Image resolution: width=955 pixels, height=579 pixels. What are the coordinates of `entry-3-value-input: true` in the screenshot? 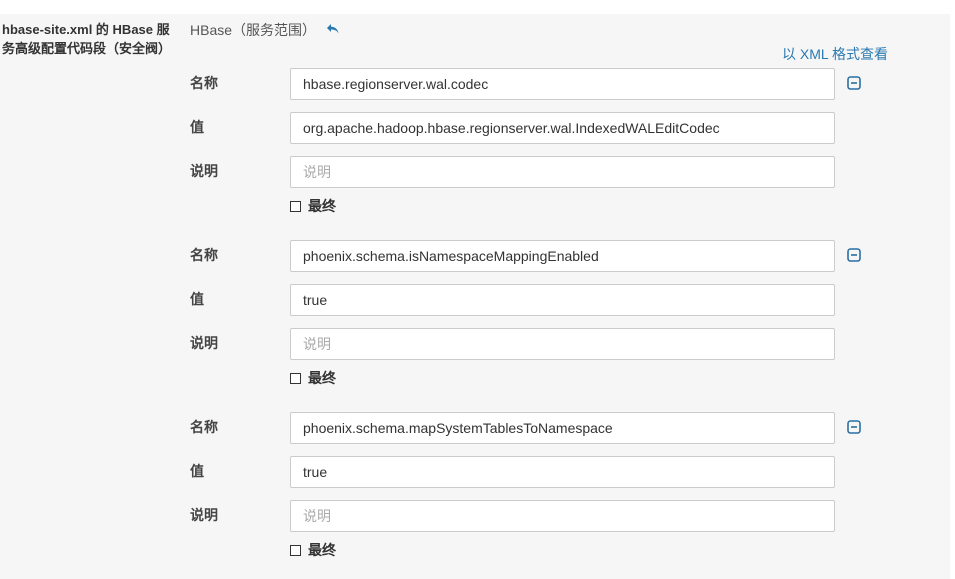 It's located at (562, 472).